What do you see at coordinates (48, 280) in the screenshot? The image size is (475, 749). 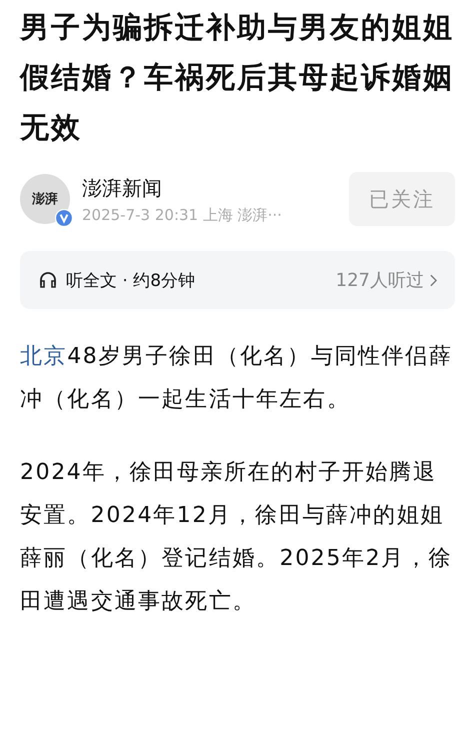 I see `headphones-icon` at bounding box center [48, 280].